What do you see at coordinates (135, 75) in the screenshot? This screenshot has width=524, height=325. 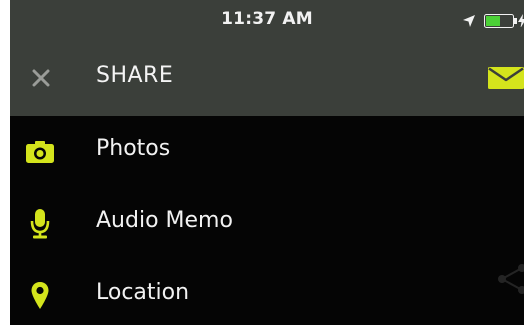 I see `page-title: SHARE` at bounding box center [135, 75].